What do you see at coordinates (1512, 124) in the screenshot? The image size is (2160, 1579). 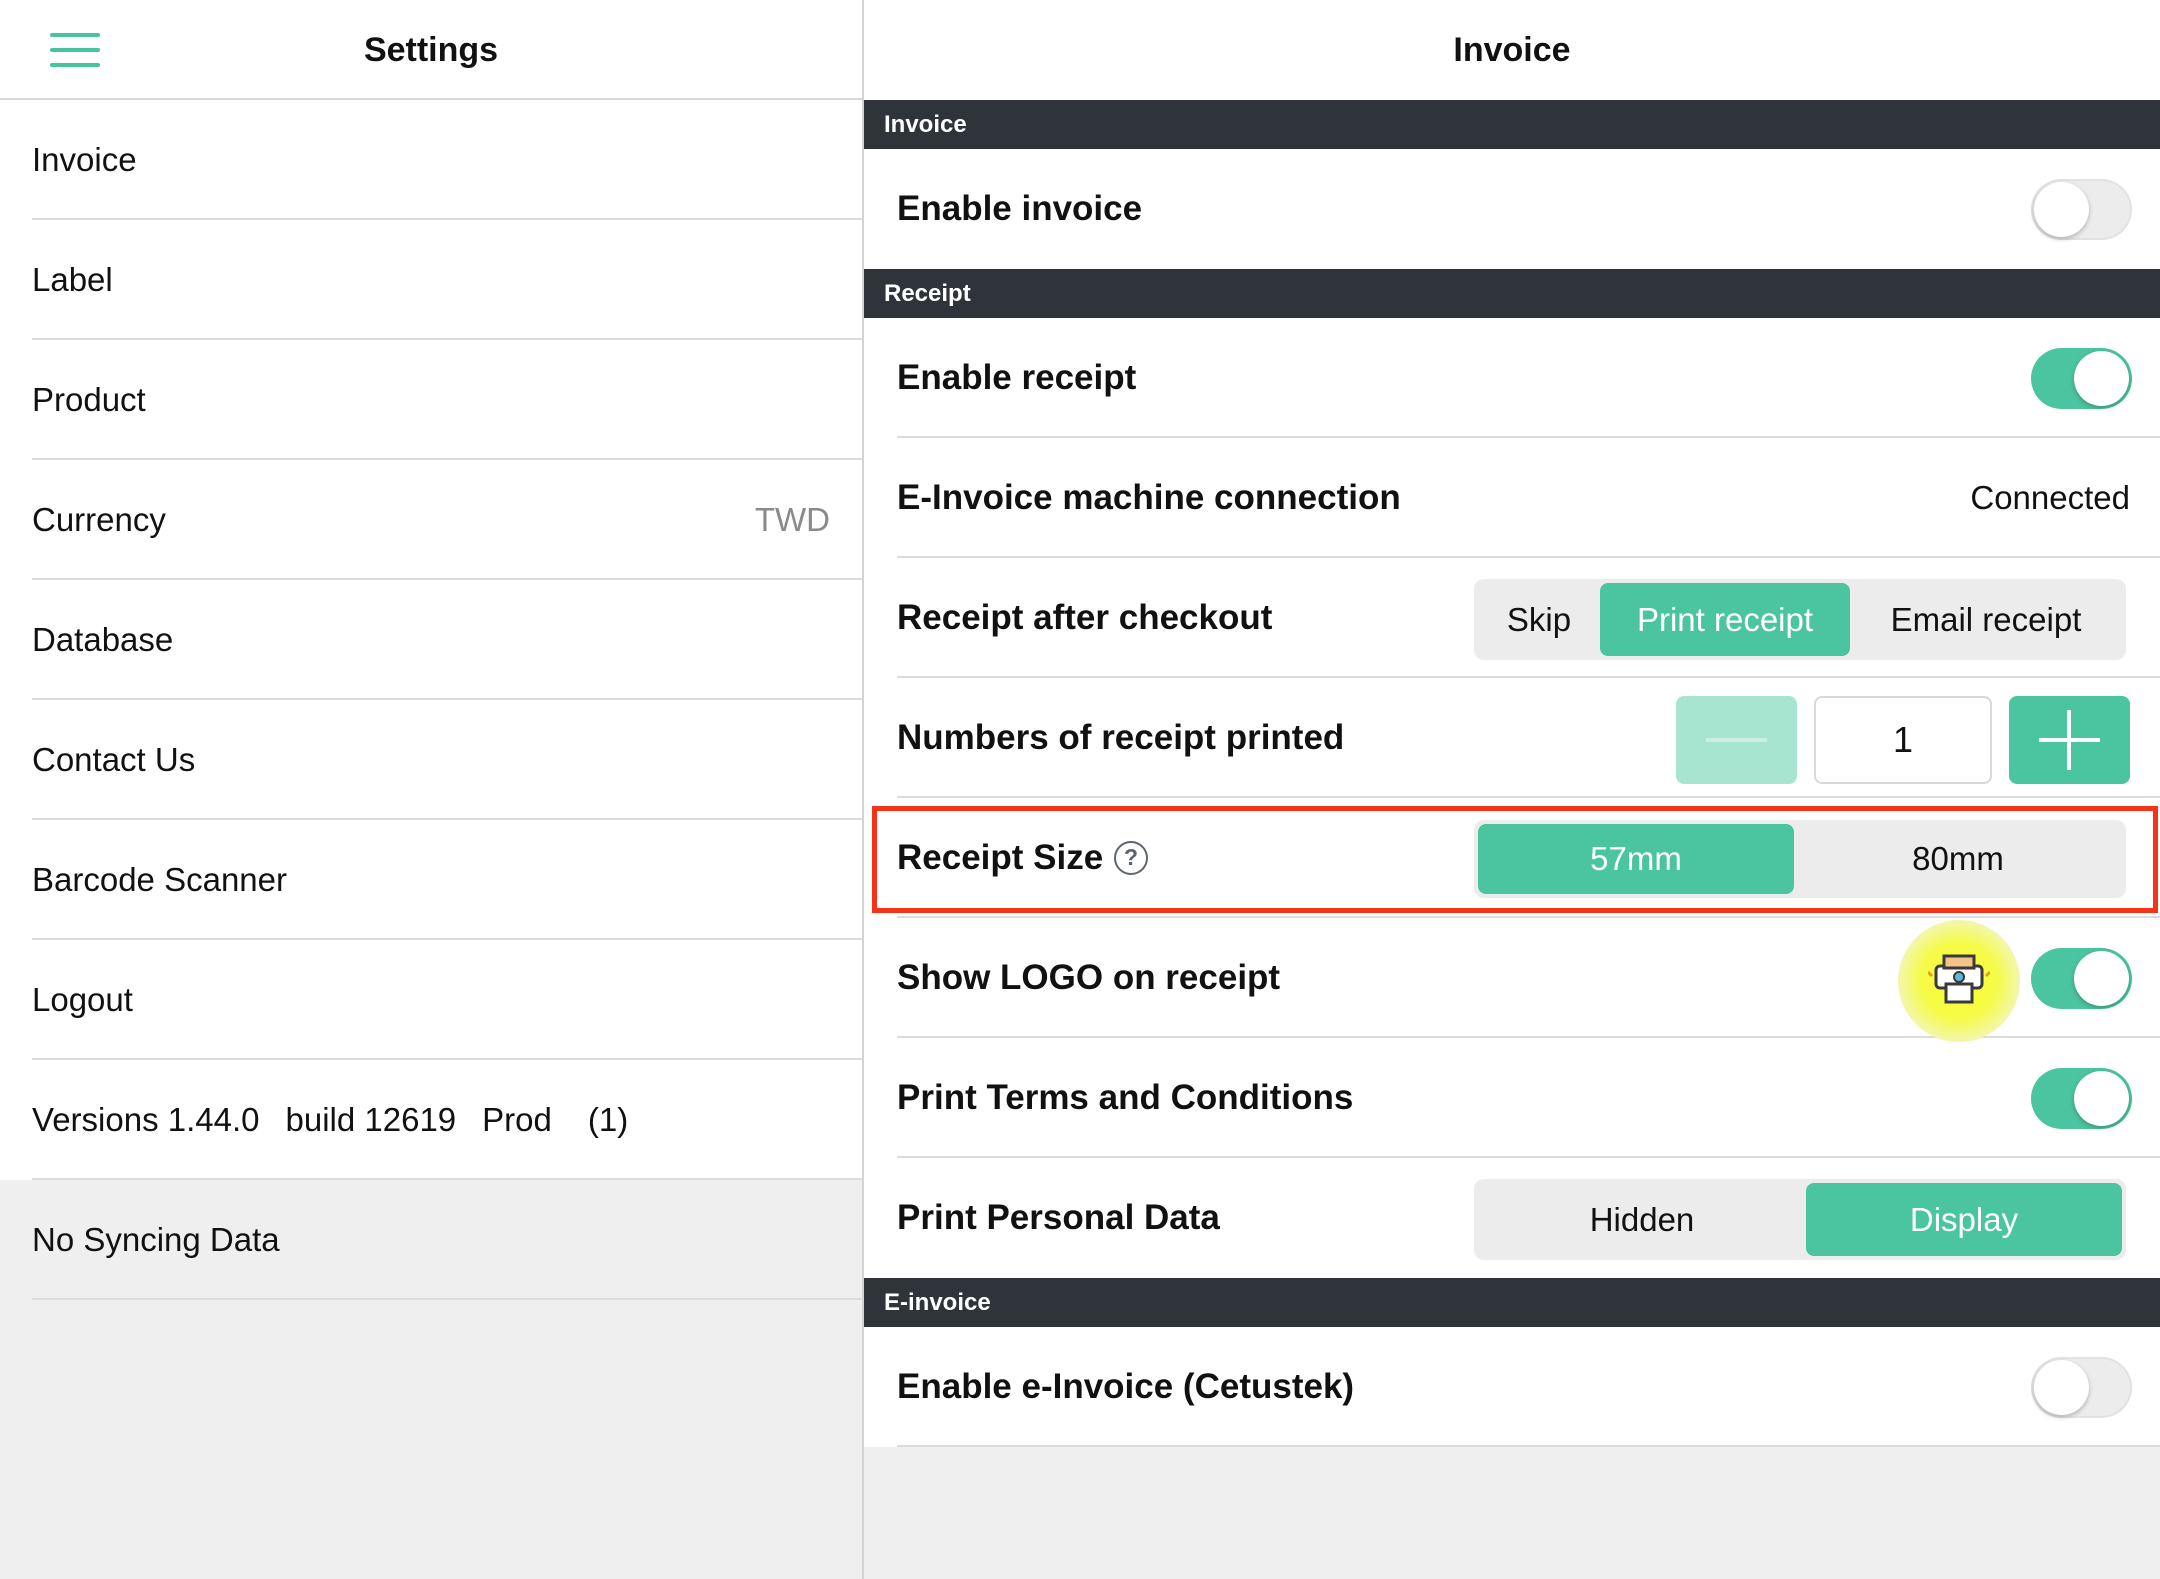 I see `section-header-invoice: Invoice` at bounding box center [1512, 124].